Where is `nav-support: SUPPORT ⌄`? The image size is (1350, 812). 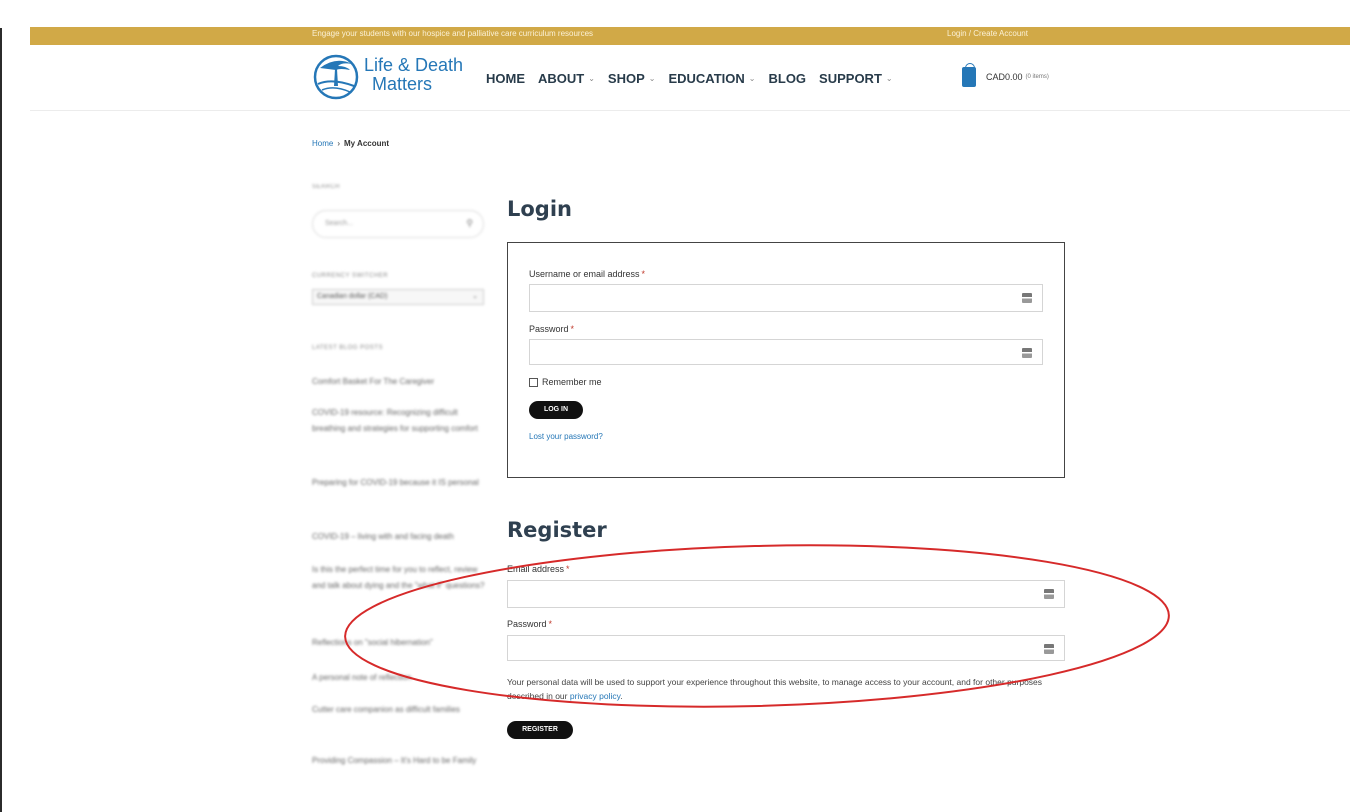
nav-support: SUPPORT ⌄ is located at coordinates (856, 78).